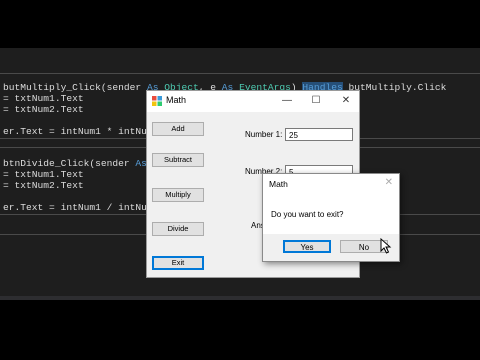 The width and height of the screenshot is (480, 360). I want to click on multiply-button: Multiply, so click(178, 195).